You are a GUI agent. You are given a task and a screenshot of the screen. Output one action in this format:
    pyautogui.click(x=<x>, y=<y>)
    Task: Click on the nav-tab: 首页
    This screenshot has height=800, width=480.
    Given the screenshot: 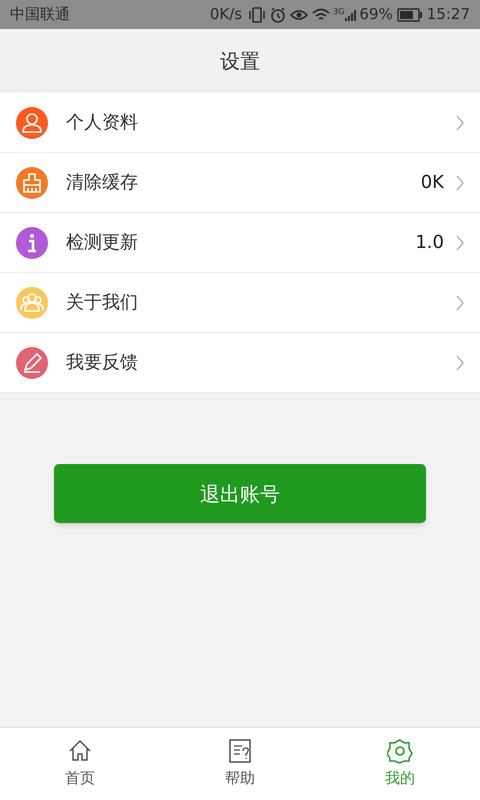 What is the action you would take?
    pyautogui.click(x=80, y=764)
    